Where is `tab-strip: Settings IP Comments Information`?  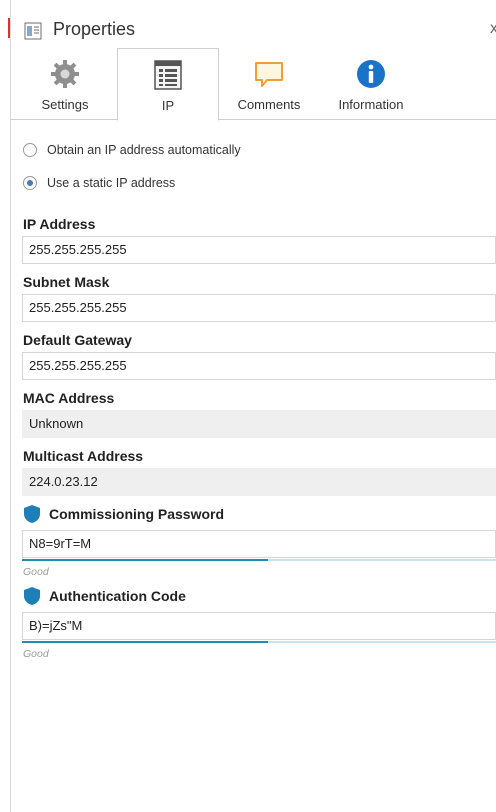 tab-strip: Settings IP Comments Information is located at coordinates (253, 84).